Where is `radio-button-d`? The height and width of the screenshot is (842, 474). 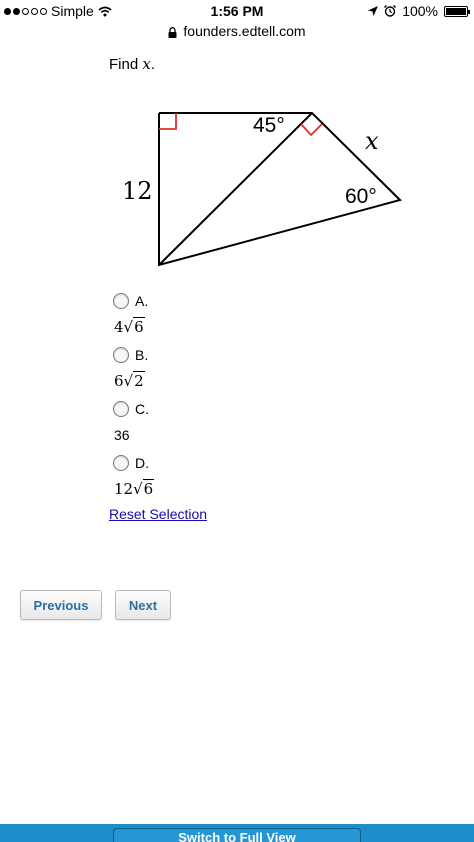
radio-button-d is located at coordinates (121, 463).